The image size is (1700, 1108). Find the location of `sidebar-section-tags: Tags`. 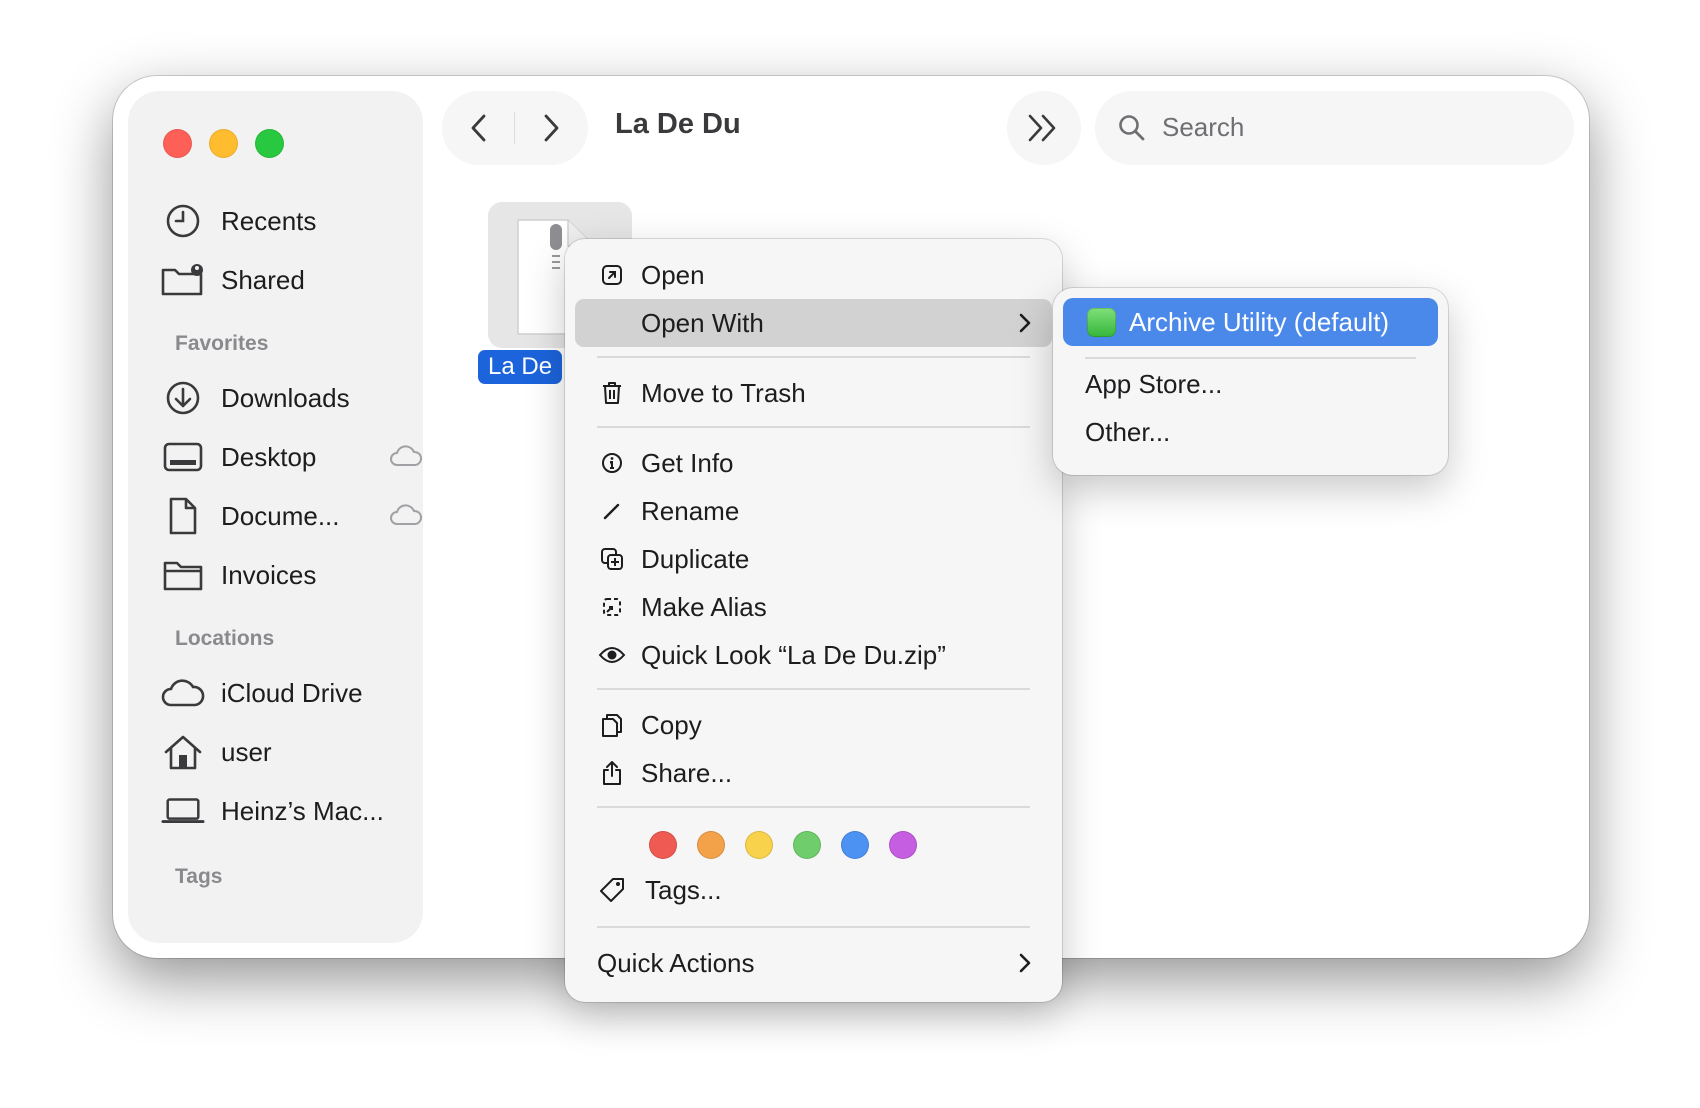

sidebar-section-tags: Tags is located at coordinates (199, 876).